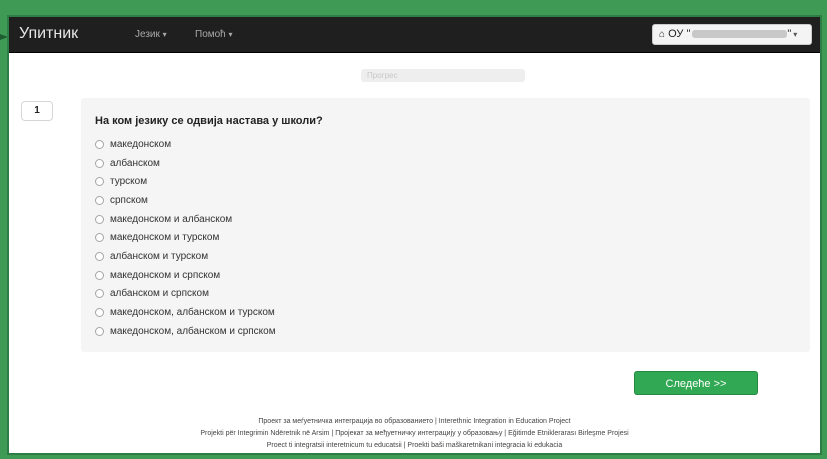 The image size is (827, 459). Describe the element at coordinates (135, 163) in the screenshot. I see `option-label: албанском` at that location.